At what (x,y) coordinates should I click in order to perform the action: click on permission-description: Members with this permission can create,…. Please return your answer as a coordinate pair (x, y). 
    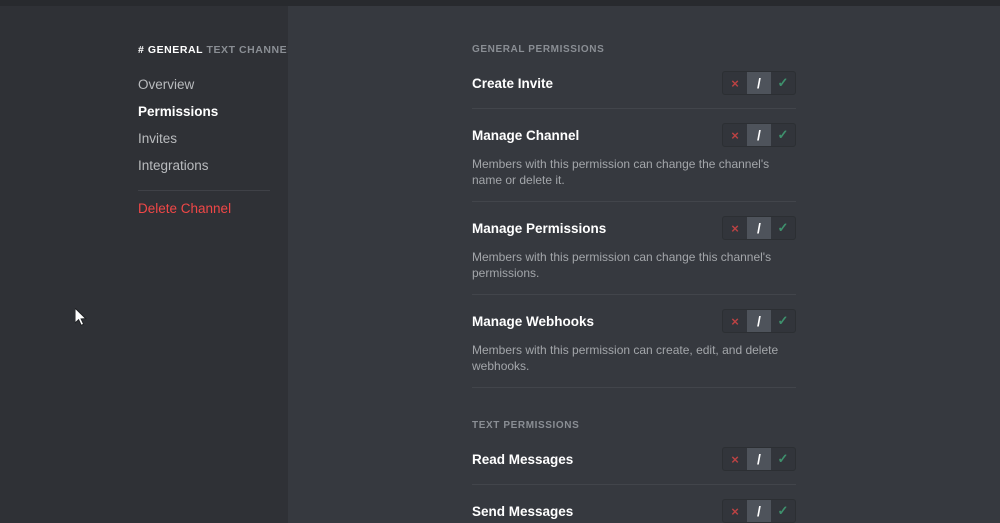
    Looking at the image, I should click on (625, 358).